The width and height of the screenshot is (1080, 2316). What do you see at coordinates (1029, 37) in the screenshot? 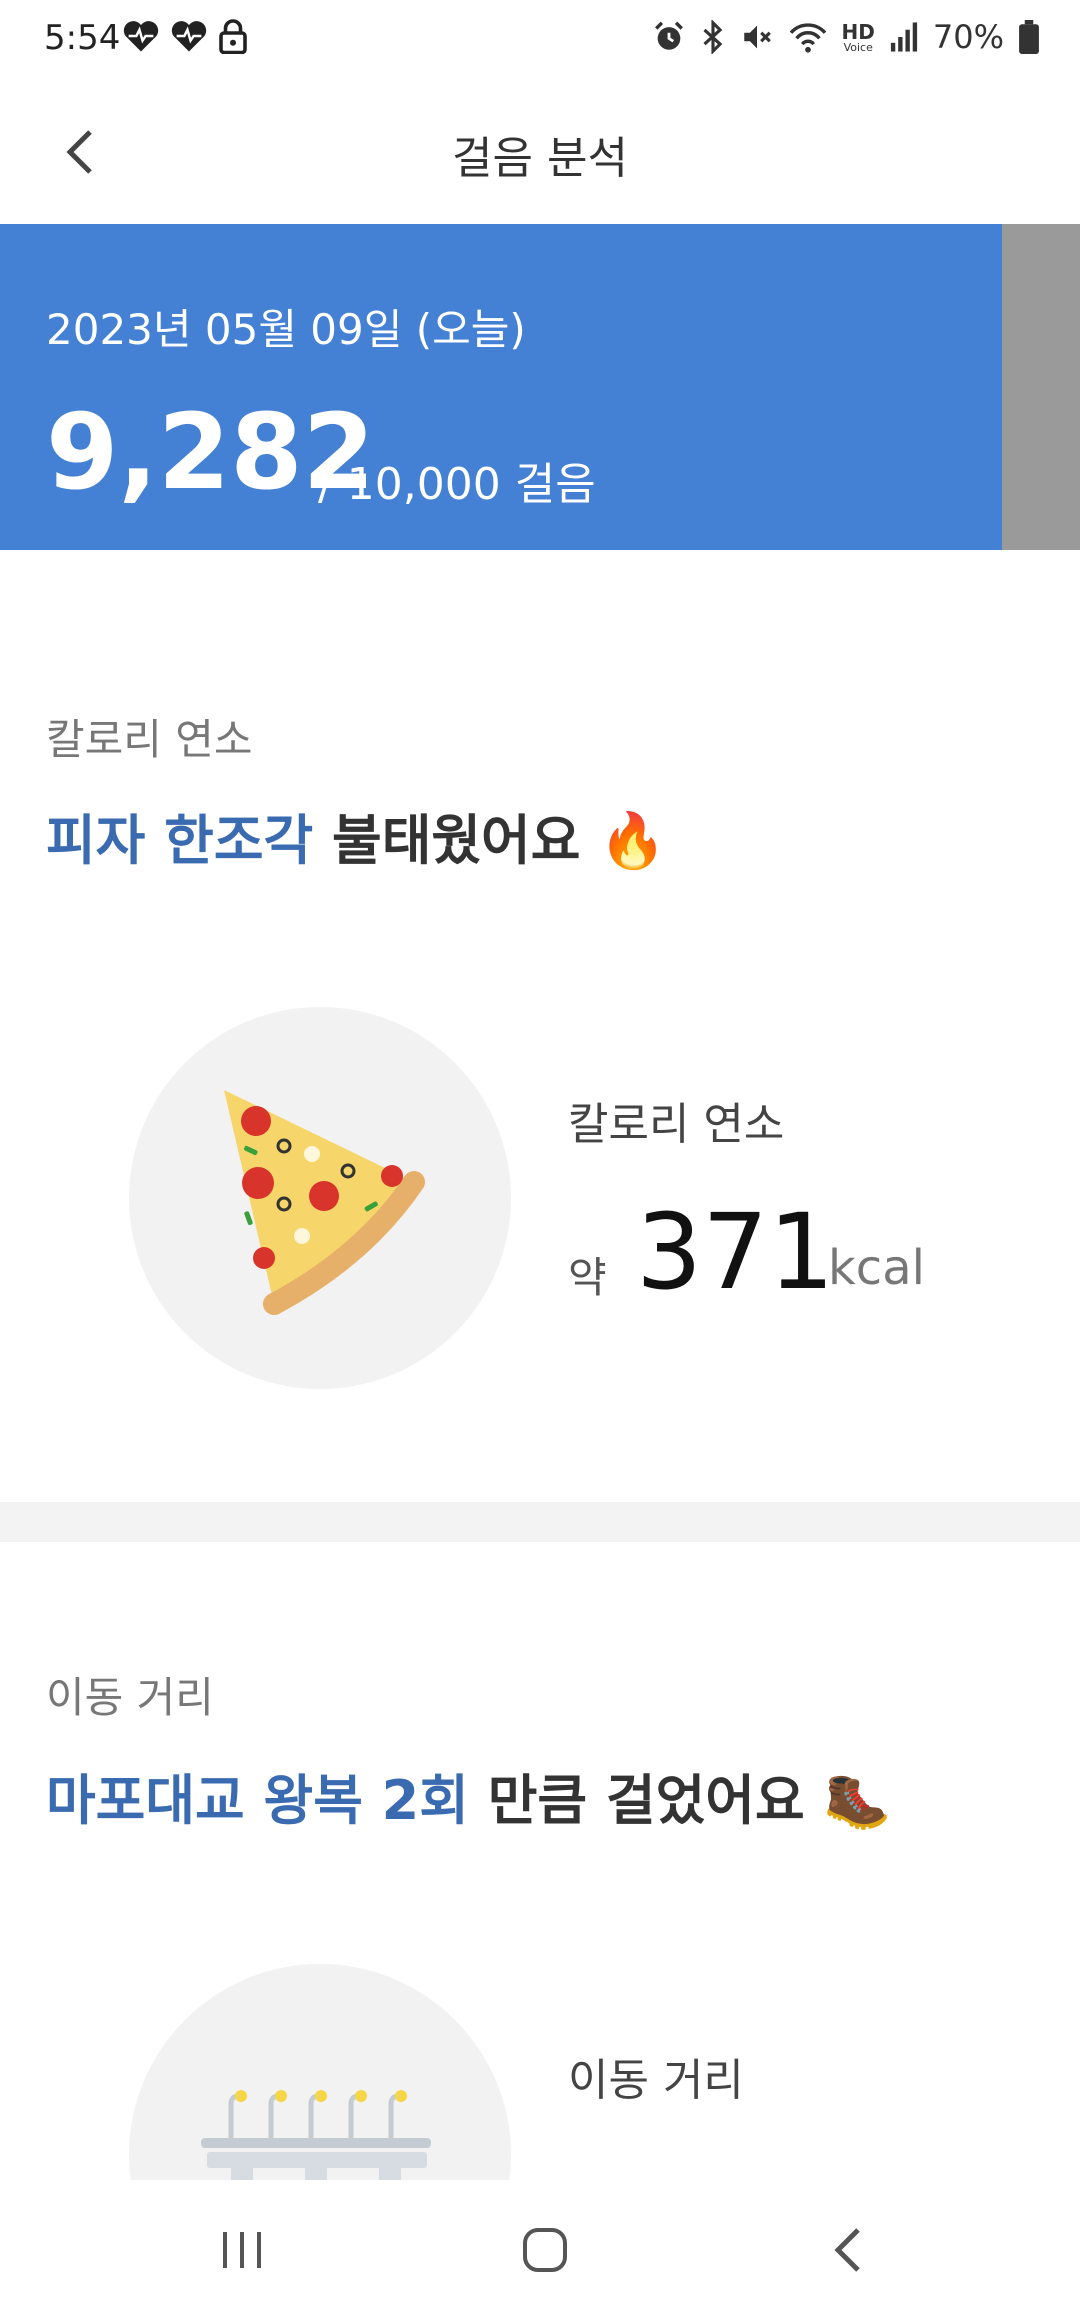
I see `battery-icon` at bounding box center [1029, 37].